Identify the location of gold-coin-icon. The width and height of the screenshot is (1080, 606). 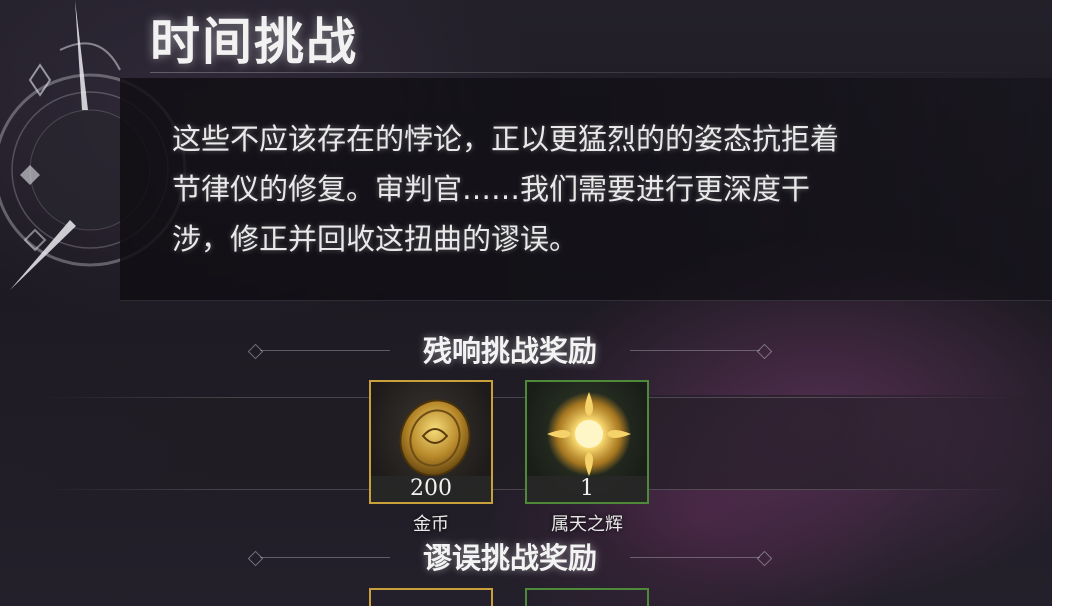
(435, 438).